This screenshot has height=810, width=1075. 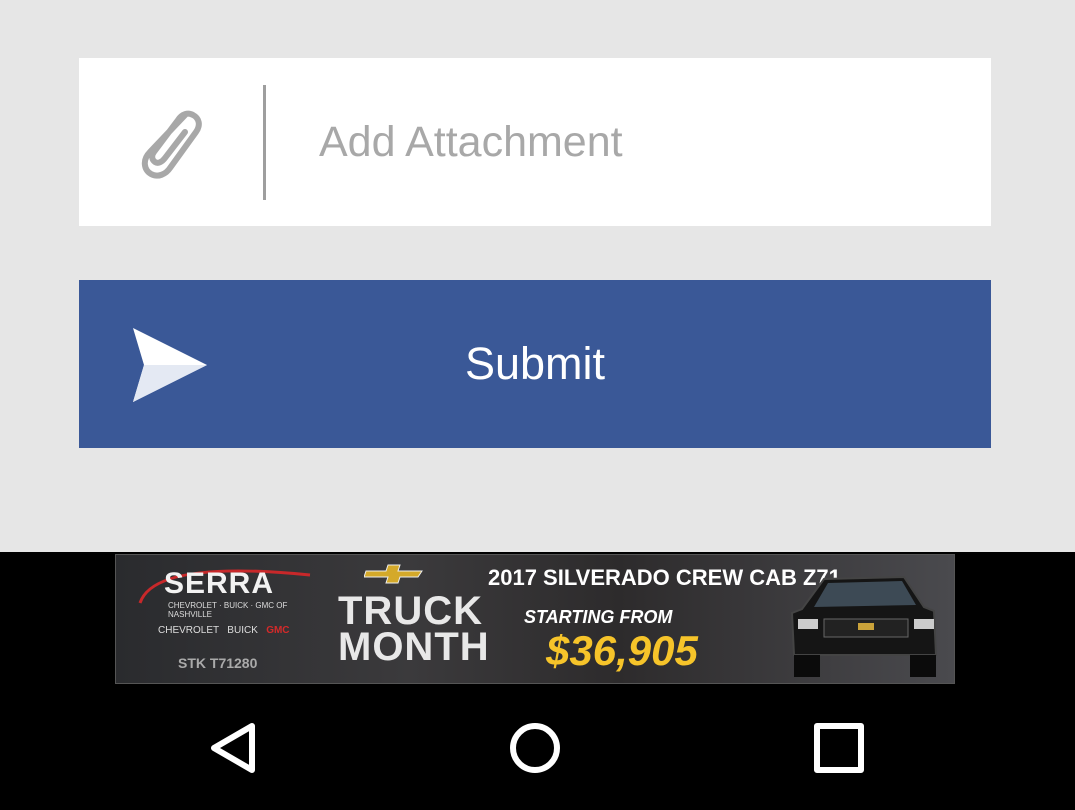 What do you see at coordinates (410, 611) in the screenshot?
I see `headline-line-1: TRUCK` at bounding box center [410, 611].